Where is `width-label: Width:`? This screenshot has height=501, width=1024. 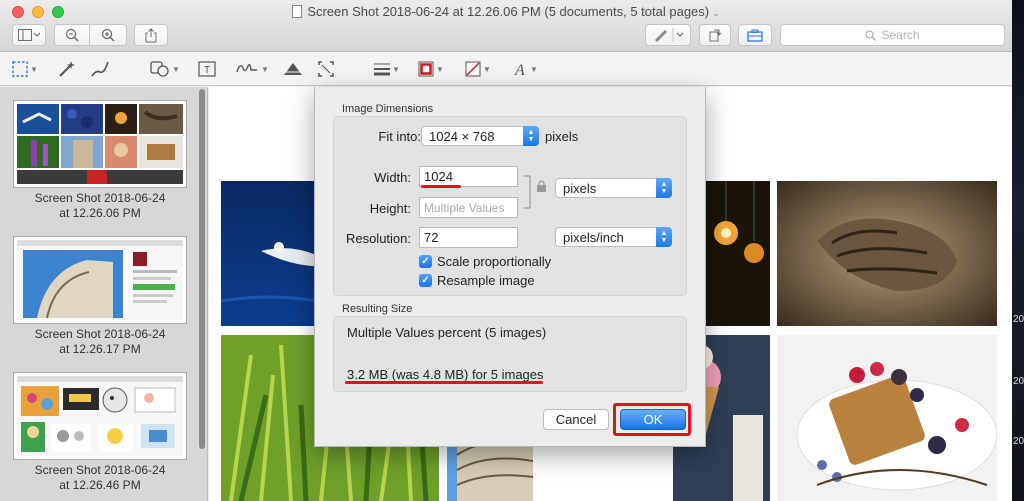
width-label: Width: is located at coordinates (392, 177).